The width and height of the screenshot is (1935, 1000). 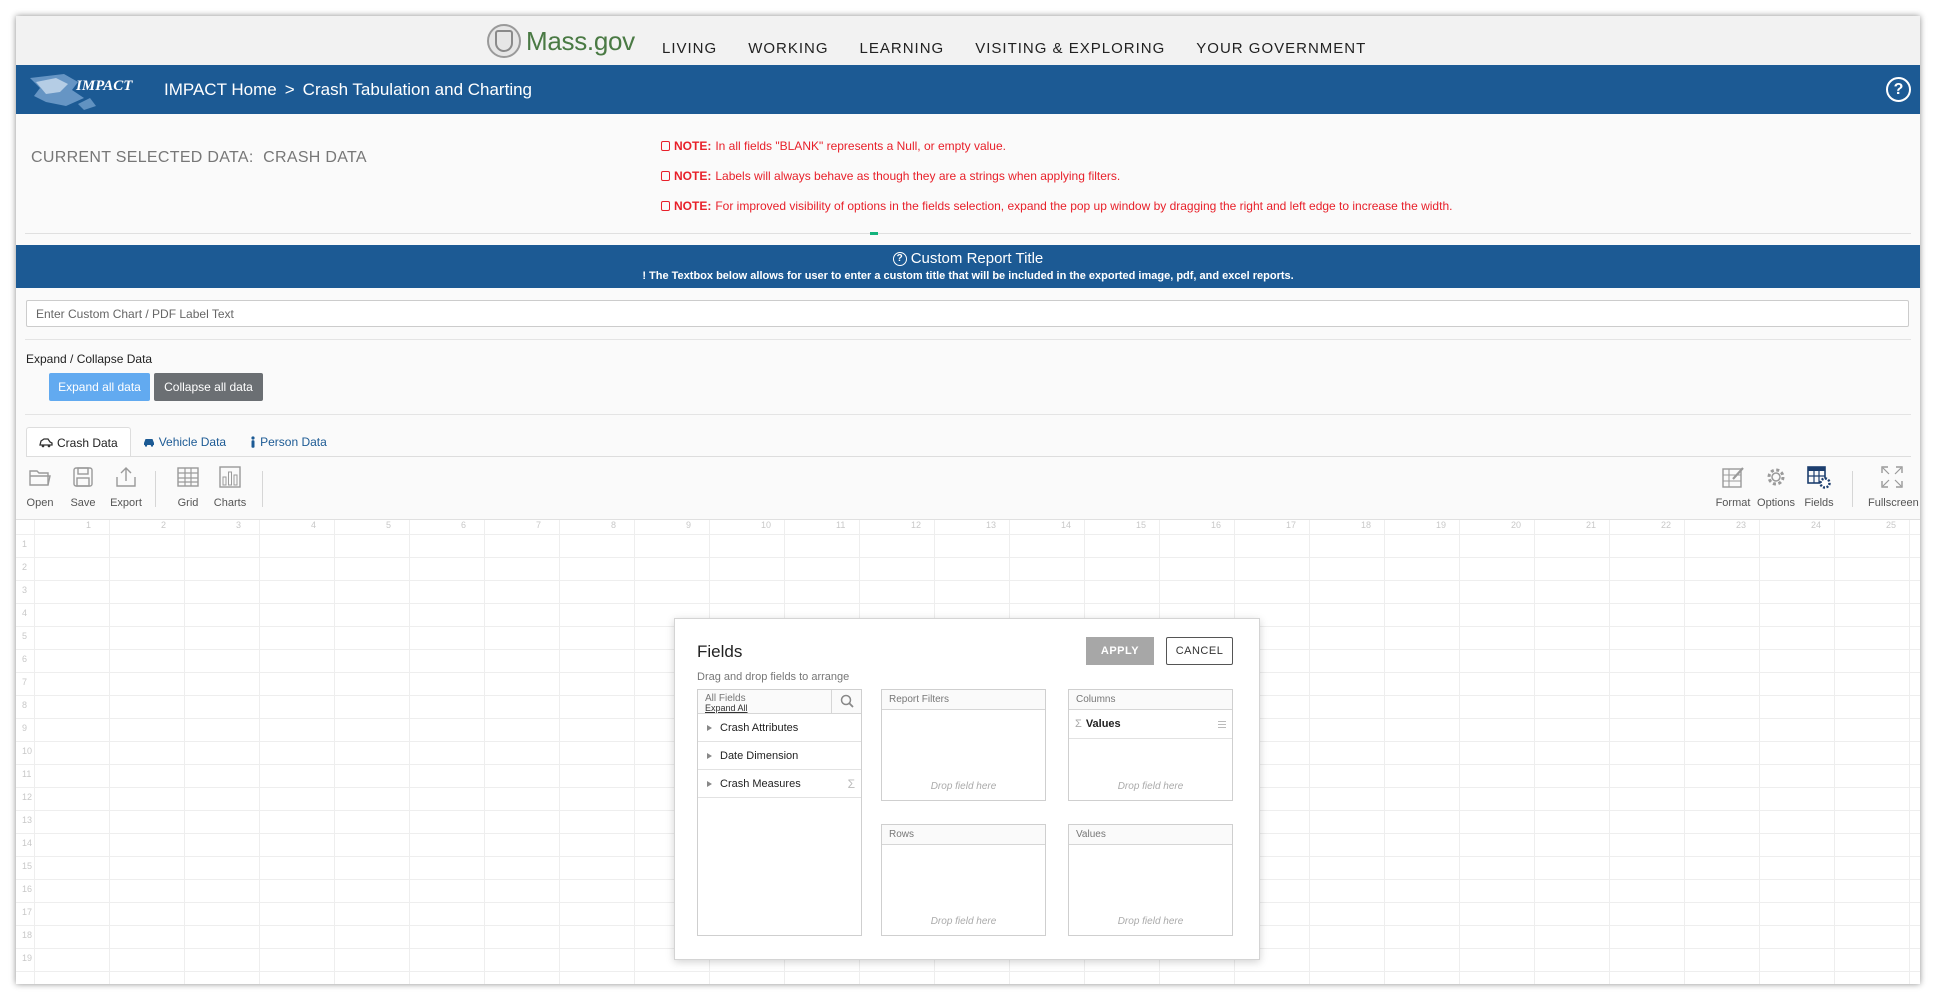 I want to click on grid-column-number: 19, so click(x=1441, y=525).